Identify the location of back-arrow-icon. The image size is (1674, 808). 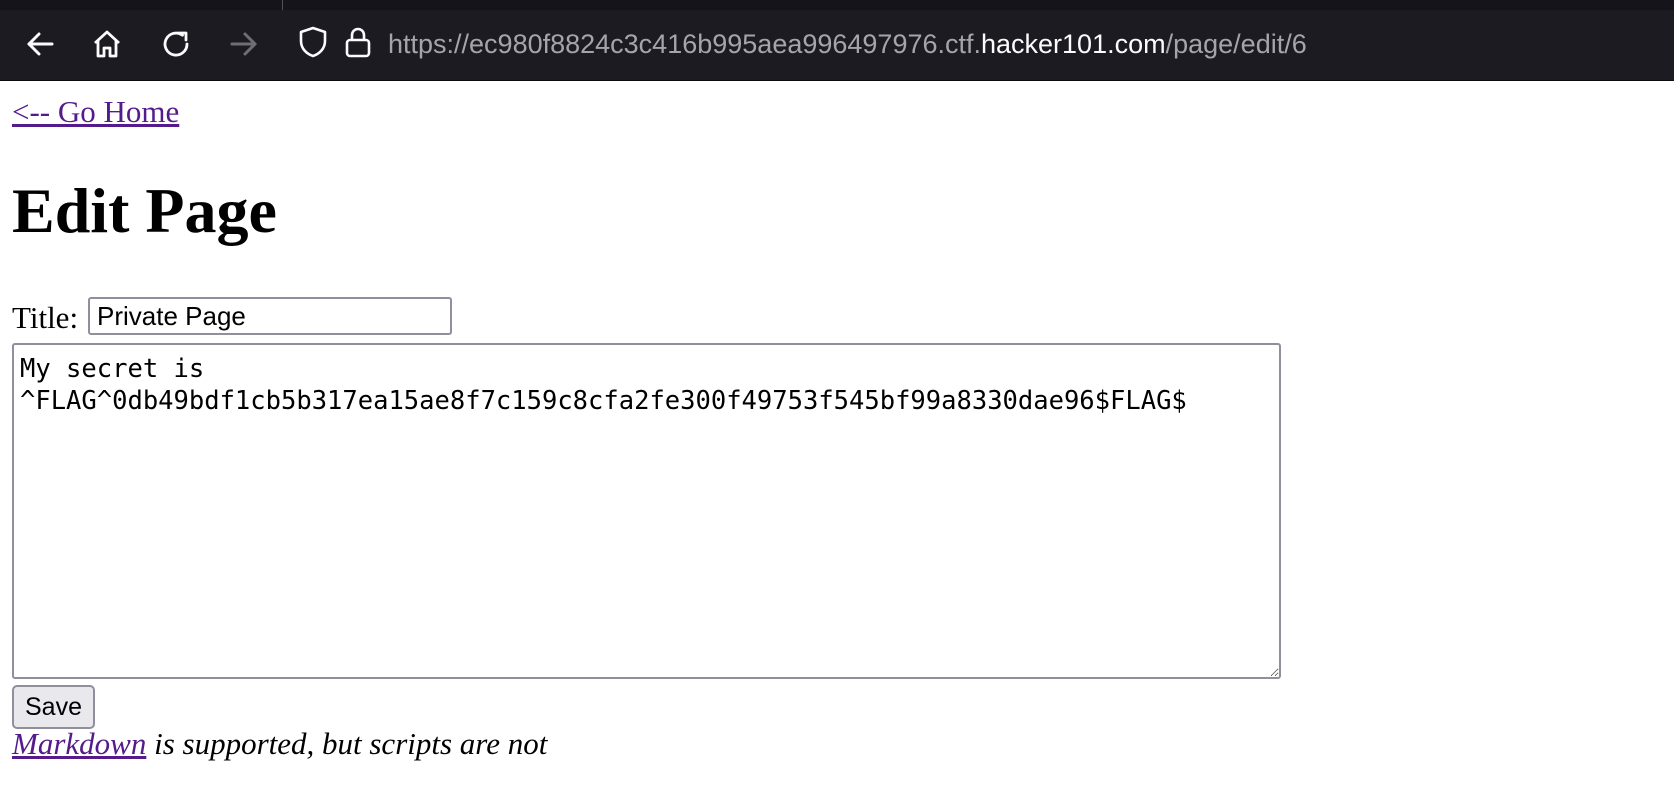
(40, 44).